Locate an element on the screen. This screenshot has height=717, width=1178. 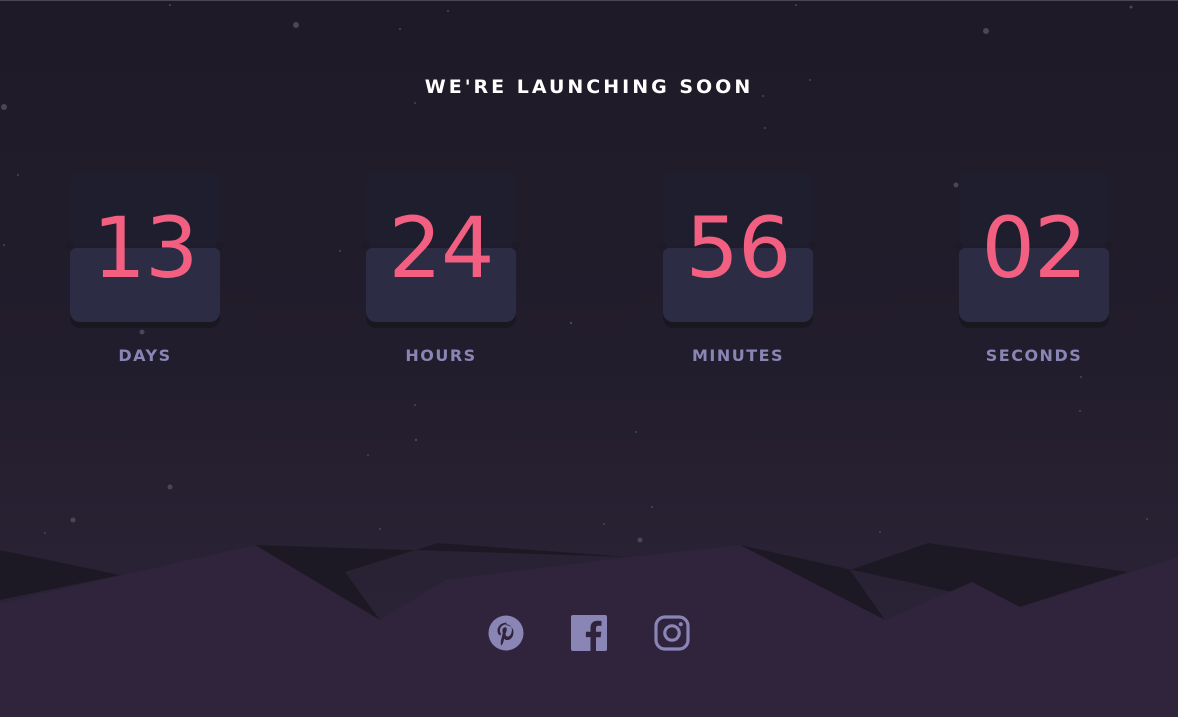
seconds-card: 02 is located at coordinates (1034, 247).